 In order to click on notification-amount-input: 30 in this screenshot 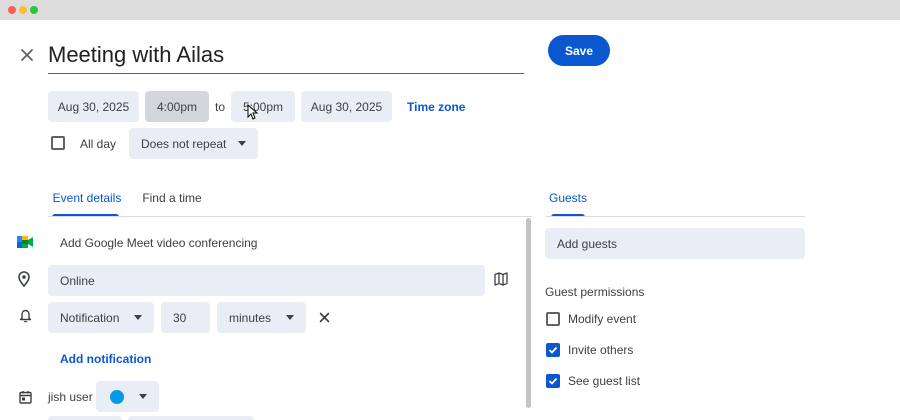, I will do `click(185, 317)`.